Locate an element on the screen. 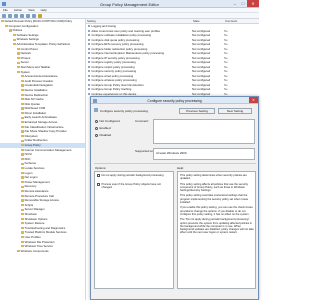 The width and height of the screenshot is (320, 300). option-no-background-checkbox is located at coordinates (98, 176).